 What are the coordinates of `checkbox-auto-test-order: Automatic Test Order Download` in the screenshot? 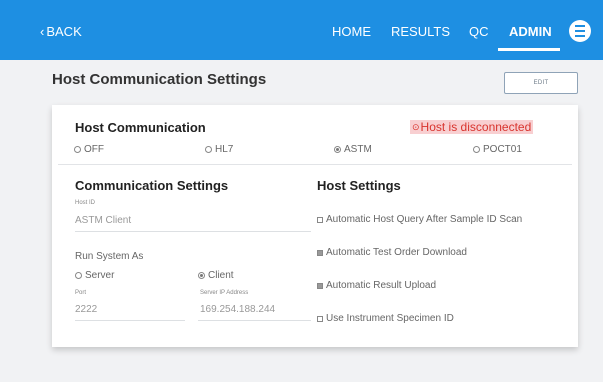 It's located at (392, 252).